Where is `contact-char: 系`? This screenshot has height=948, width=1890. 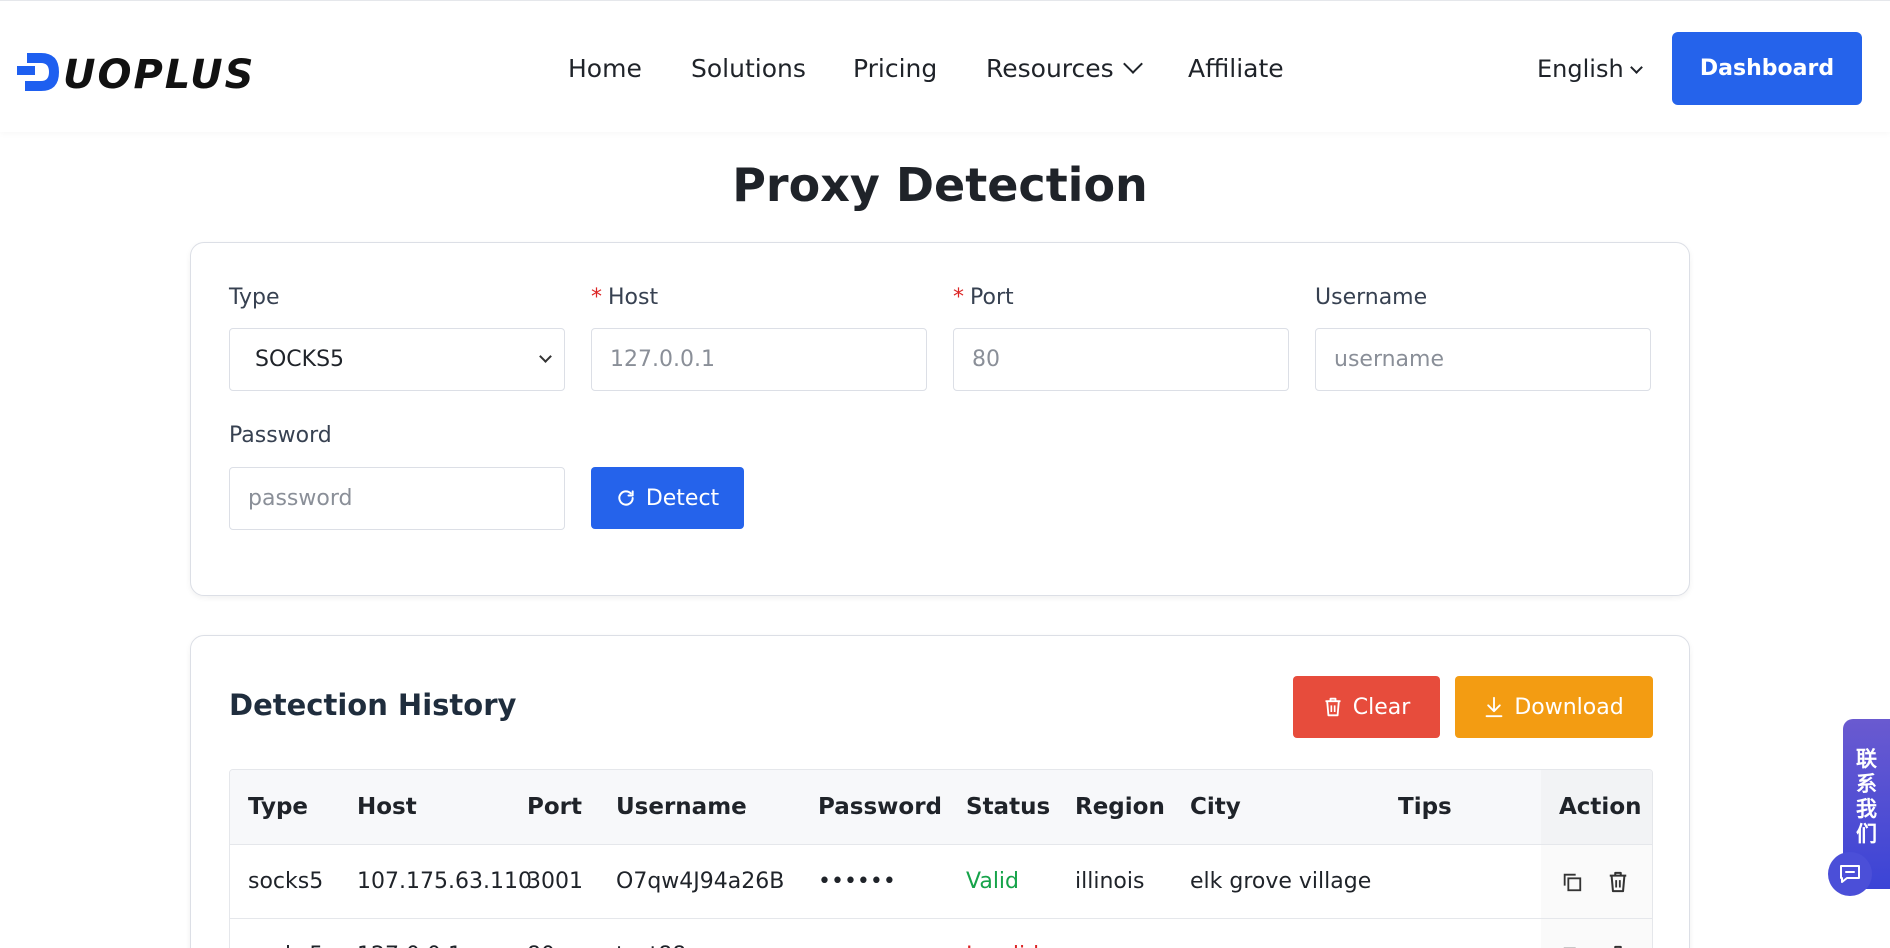 contact-char: 系 is located at coordinates (1866, 784).